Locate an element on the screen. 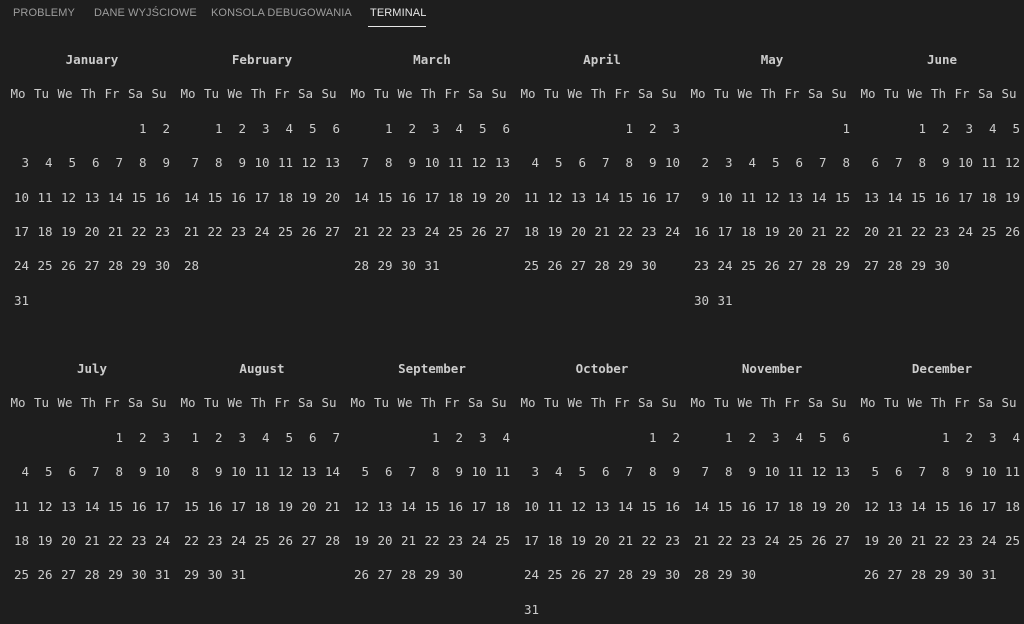 The width and height of the screenshot is (1024, 624). calendar-day: 24 is located at coordinates (531, 575).